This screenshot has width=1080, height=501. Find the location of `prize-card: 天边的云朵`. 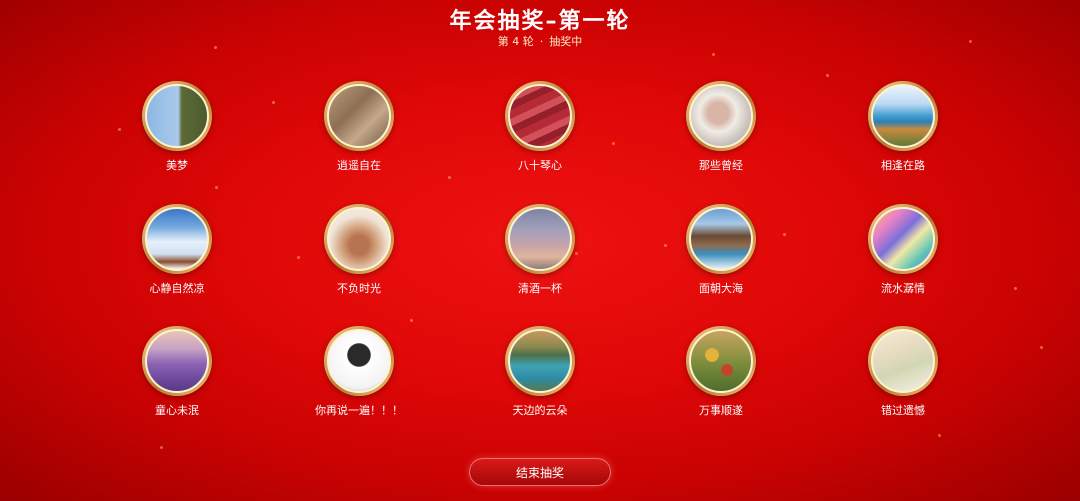

prize-card: 天边的云朵 is located at coordinates (540, 372).